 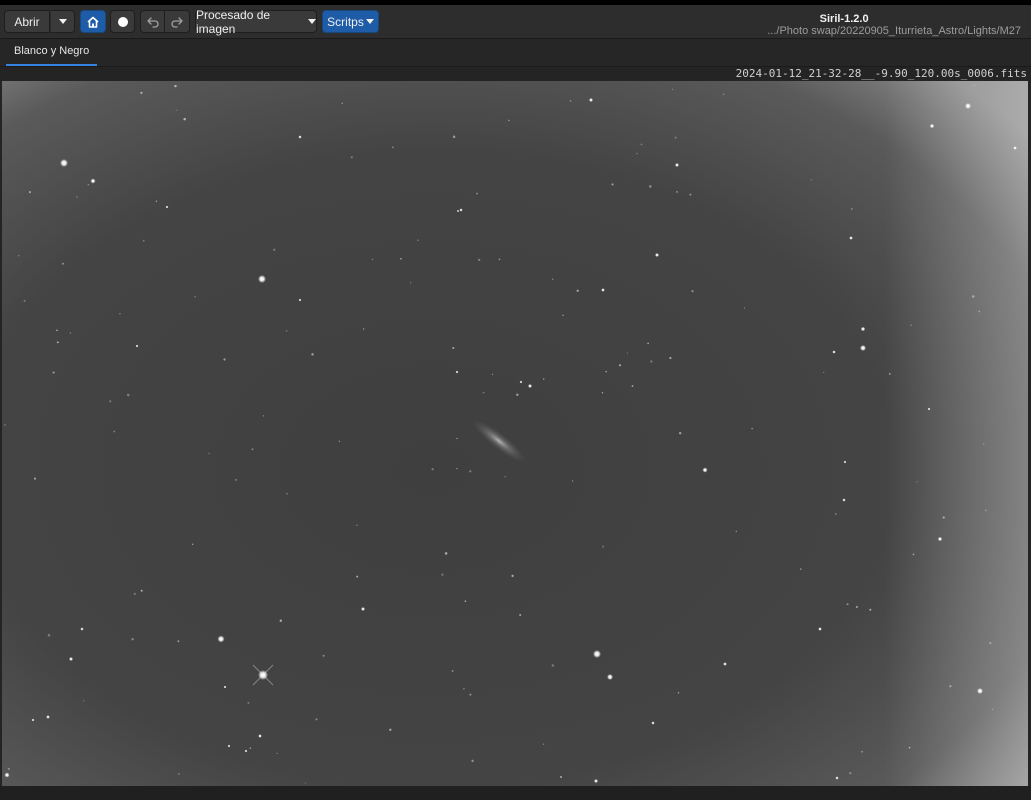 What do you see at coordinates (122, 21) in the screenshot?
I see `live-stacking-button` at bounding box center [122, 21].